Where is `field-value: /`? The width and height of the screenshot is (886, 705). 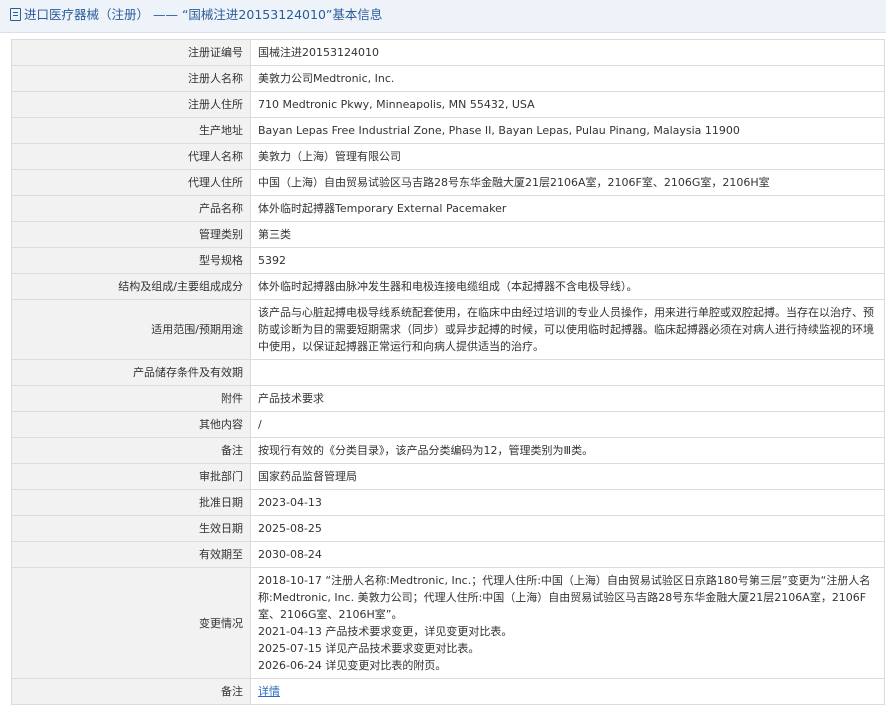 field-value: / is located at coordinates (567, 424).